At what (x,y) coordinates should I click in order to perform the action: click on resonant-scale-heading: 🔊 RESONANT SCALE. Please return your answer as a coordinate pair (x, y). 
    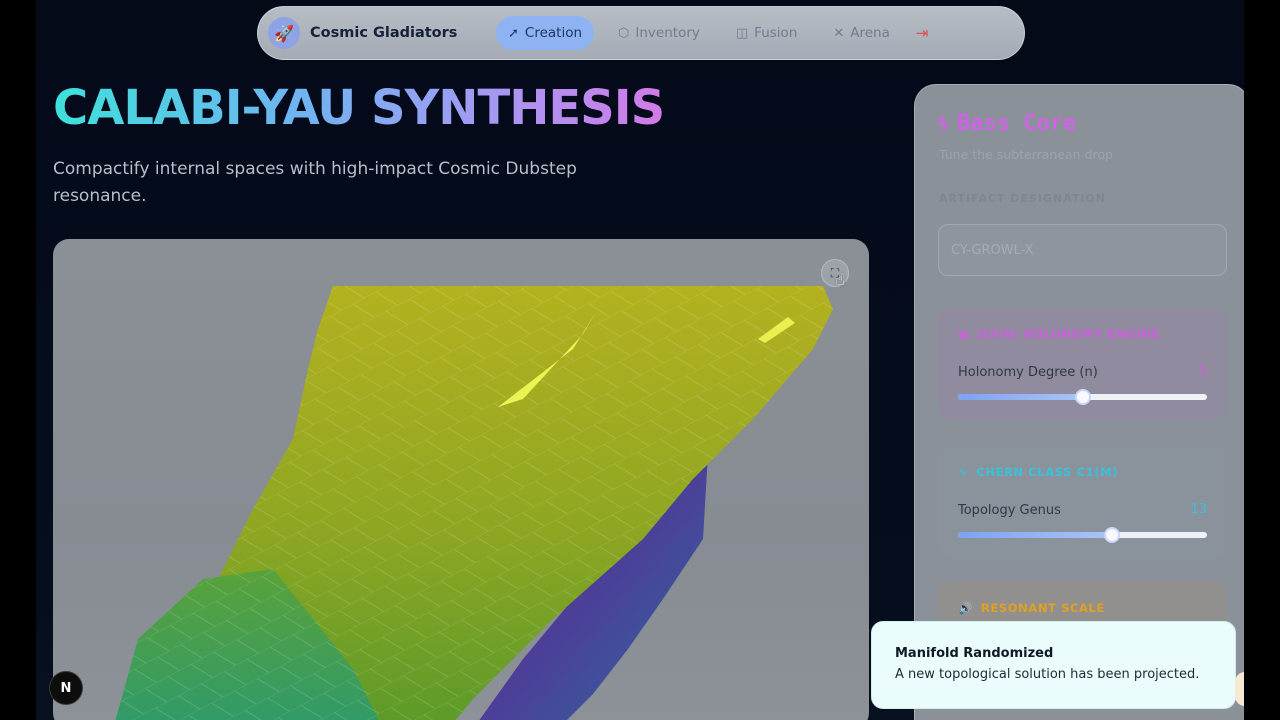
    Looking at the image, I should click on (1031, 608).